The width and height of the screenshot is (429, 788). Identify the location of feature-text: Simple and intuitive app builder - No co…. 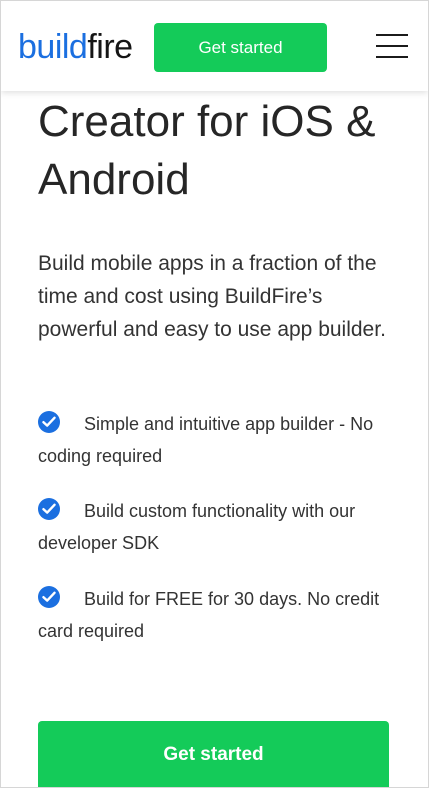
(206, 440).